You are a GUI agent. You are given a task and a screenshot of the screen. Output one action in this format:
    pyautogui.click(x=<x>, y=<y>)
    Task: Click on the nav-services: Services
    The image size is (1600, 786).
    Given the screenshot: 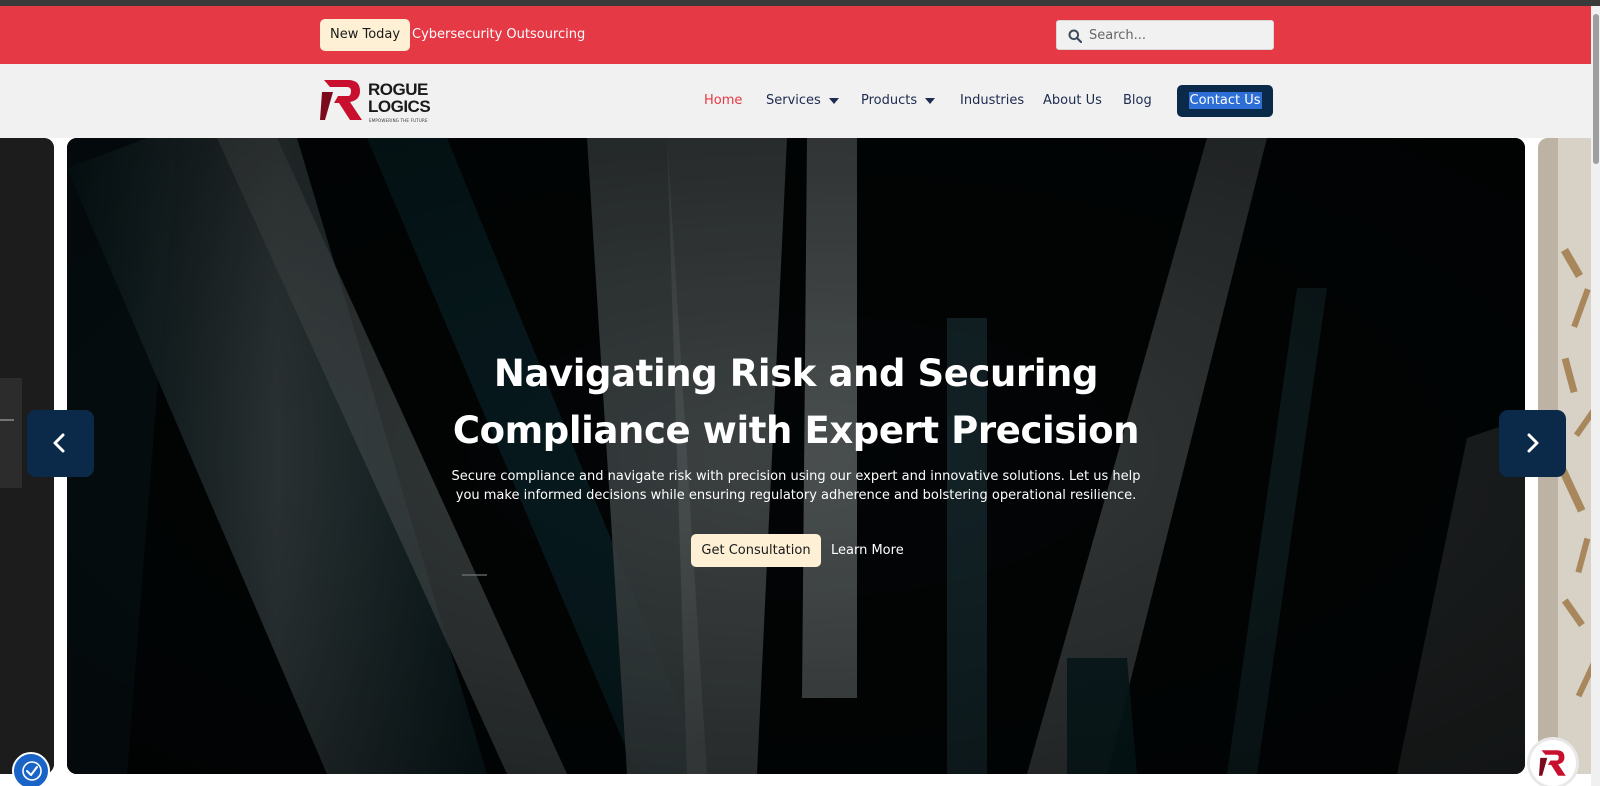 What is the action you would take?
    pyautogui.click(x=802, y=101)
    